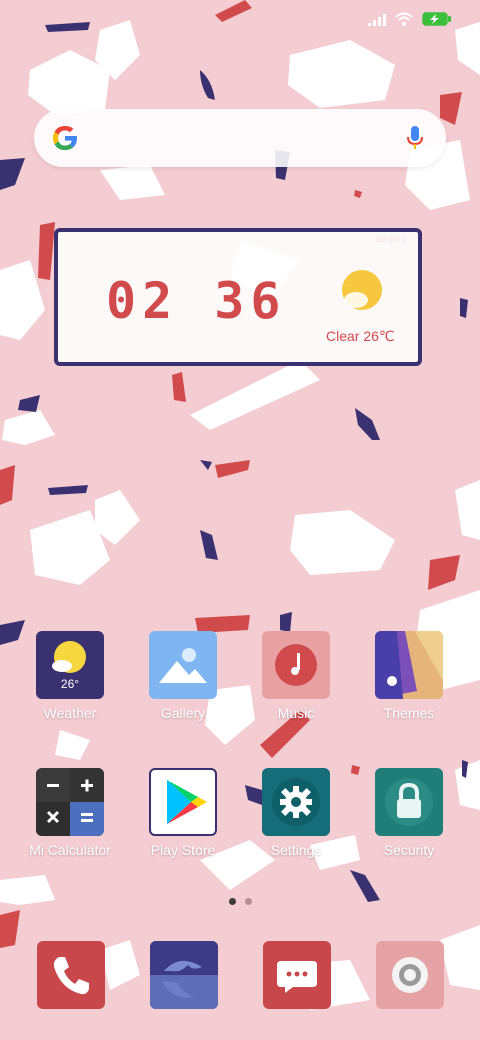 This screenshot has width=480, height=1040. I want to click on app-gallery: Gallery, so click(183, 676).